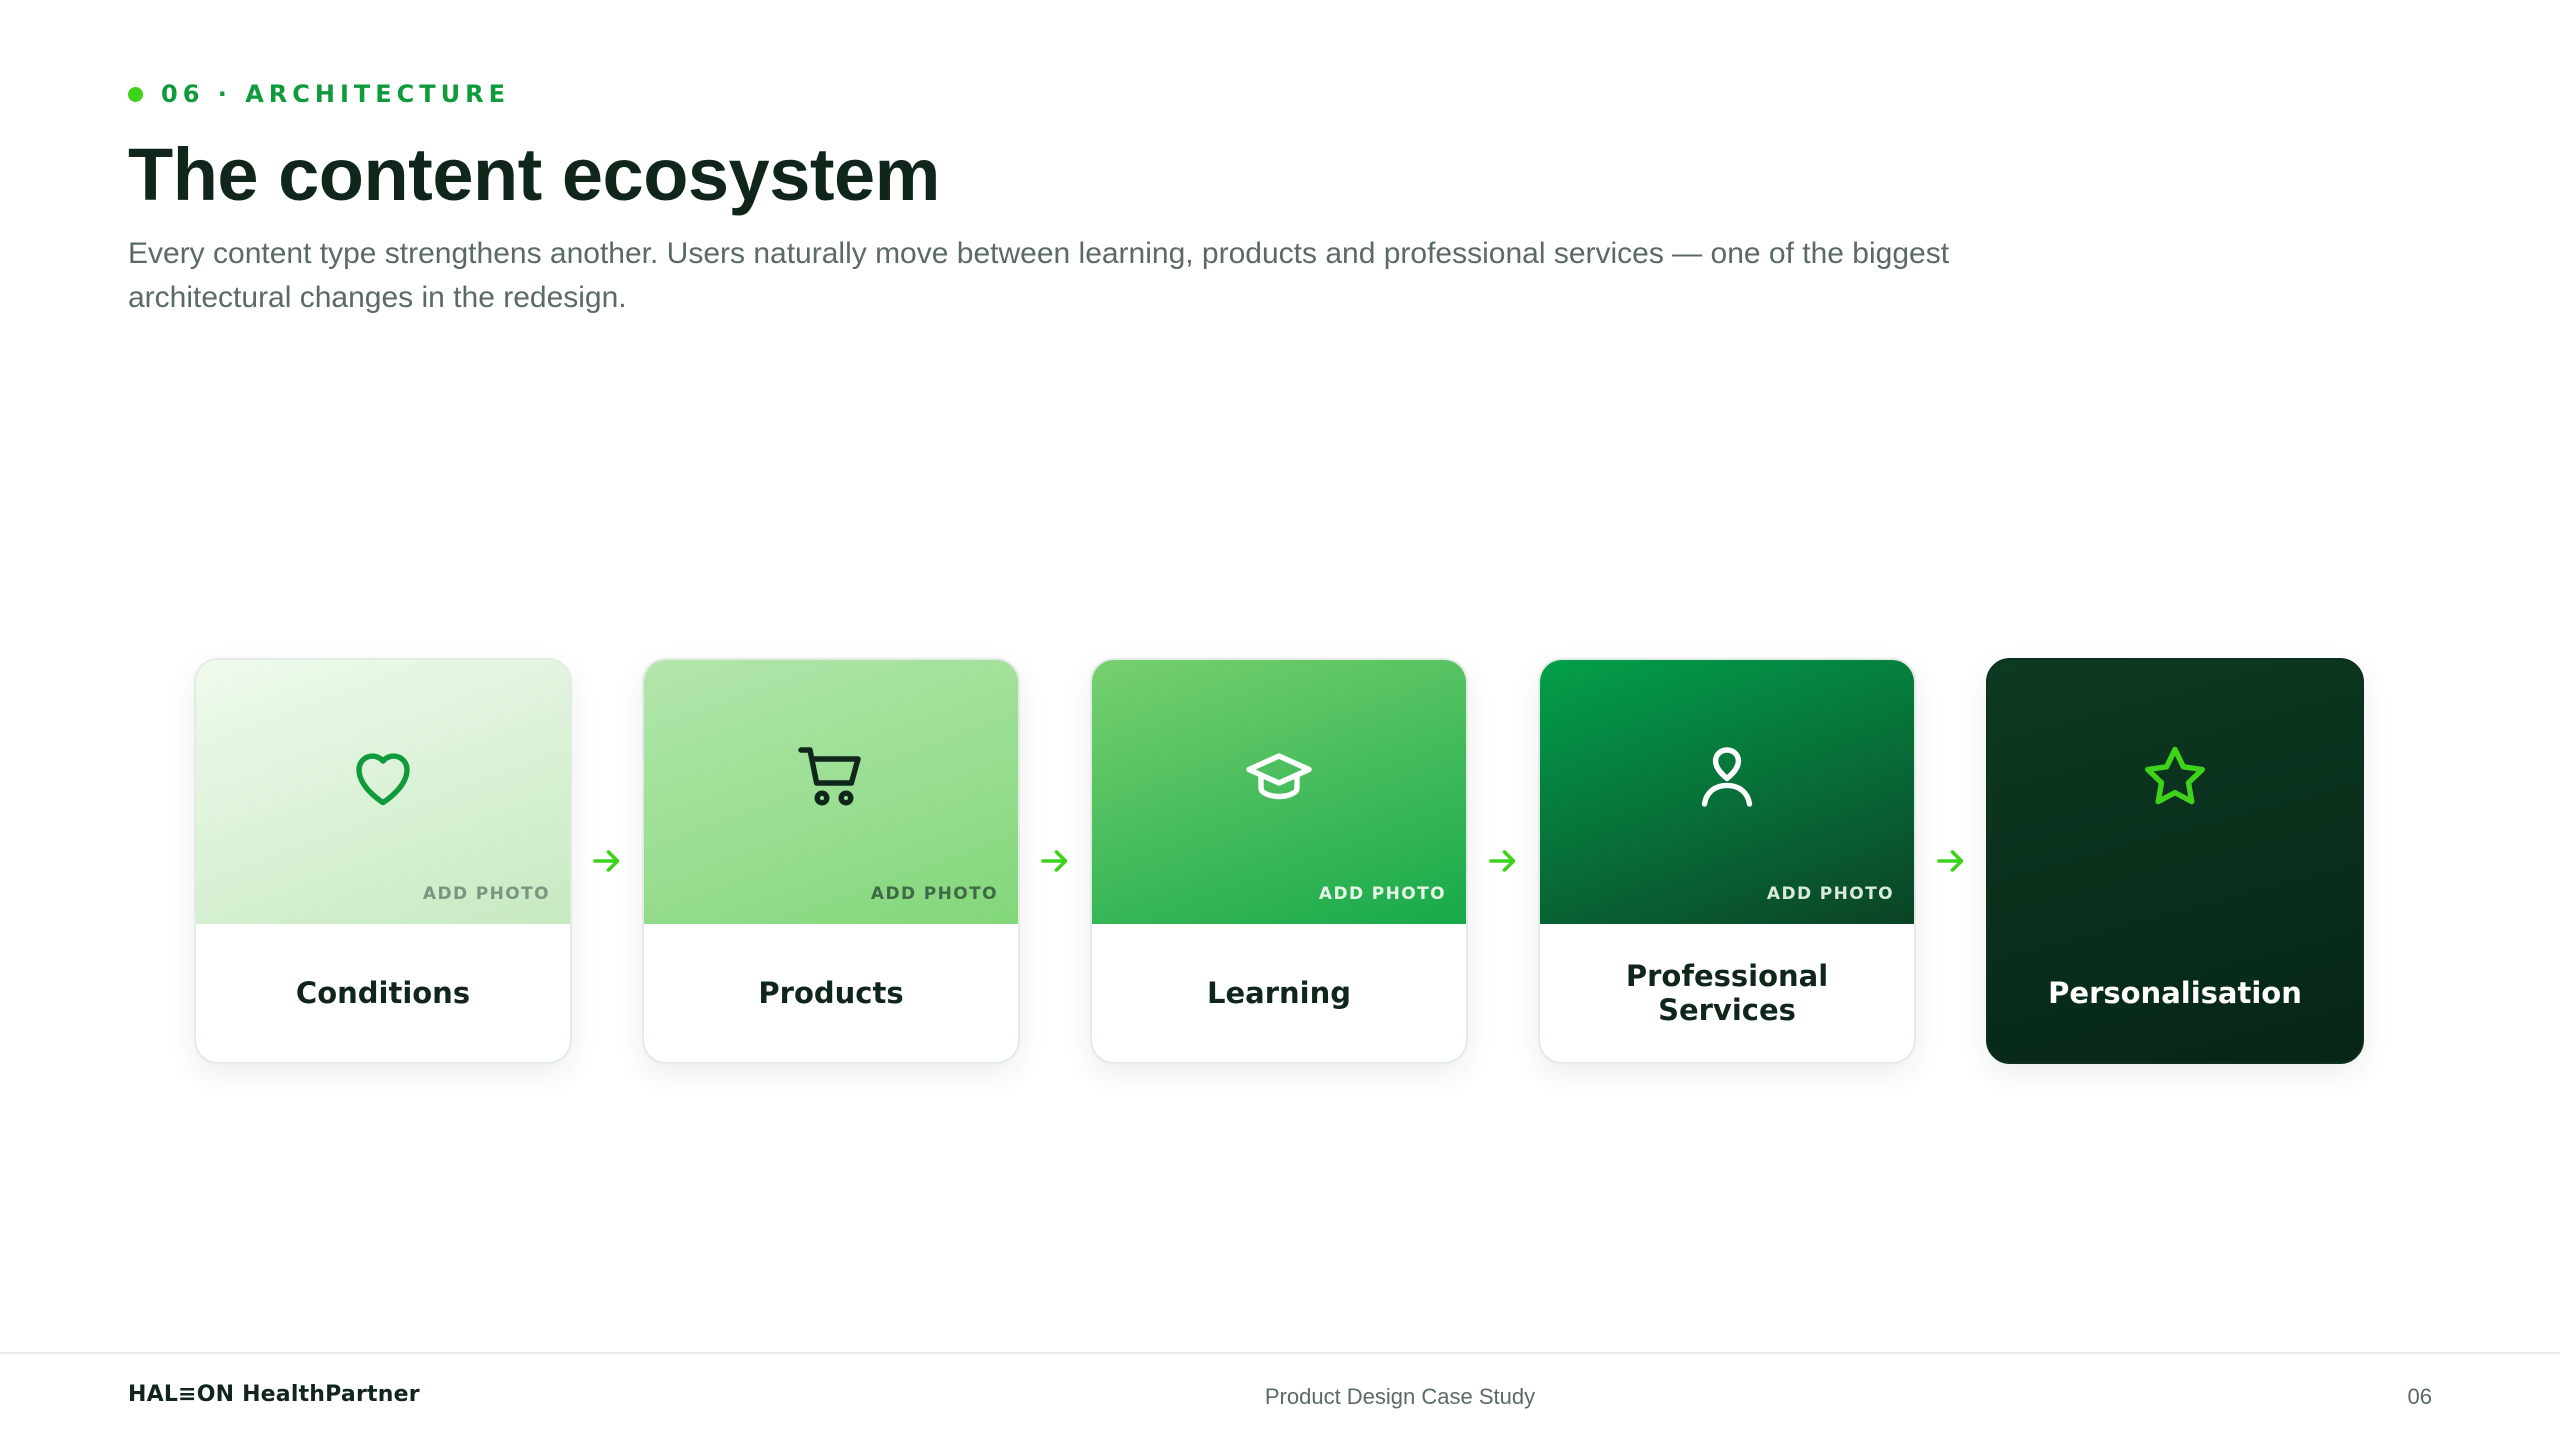 This screenshot has height=1440, width=2560. Describe the element at coordinates (1400, 1396) in the screenshot. I see `footer-caption: Product Design Case Study` at that location.